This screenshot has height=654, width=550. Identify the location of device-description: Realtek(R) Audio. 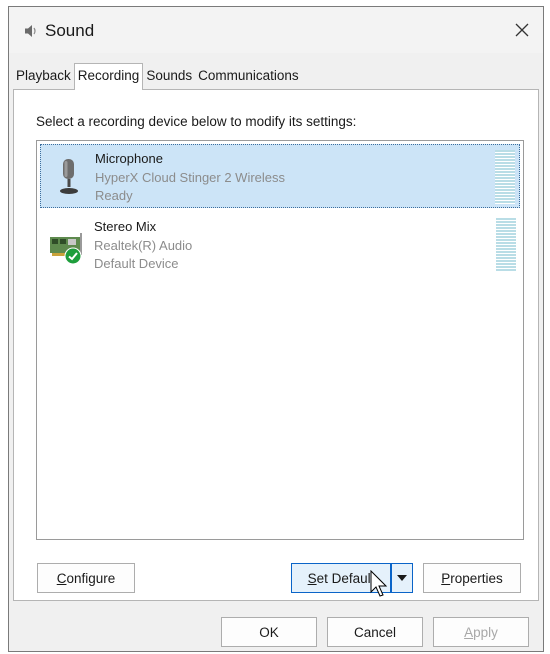
(143, 245).